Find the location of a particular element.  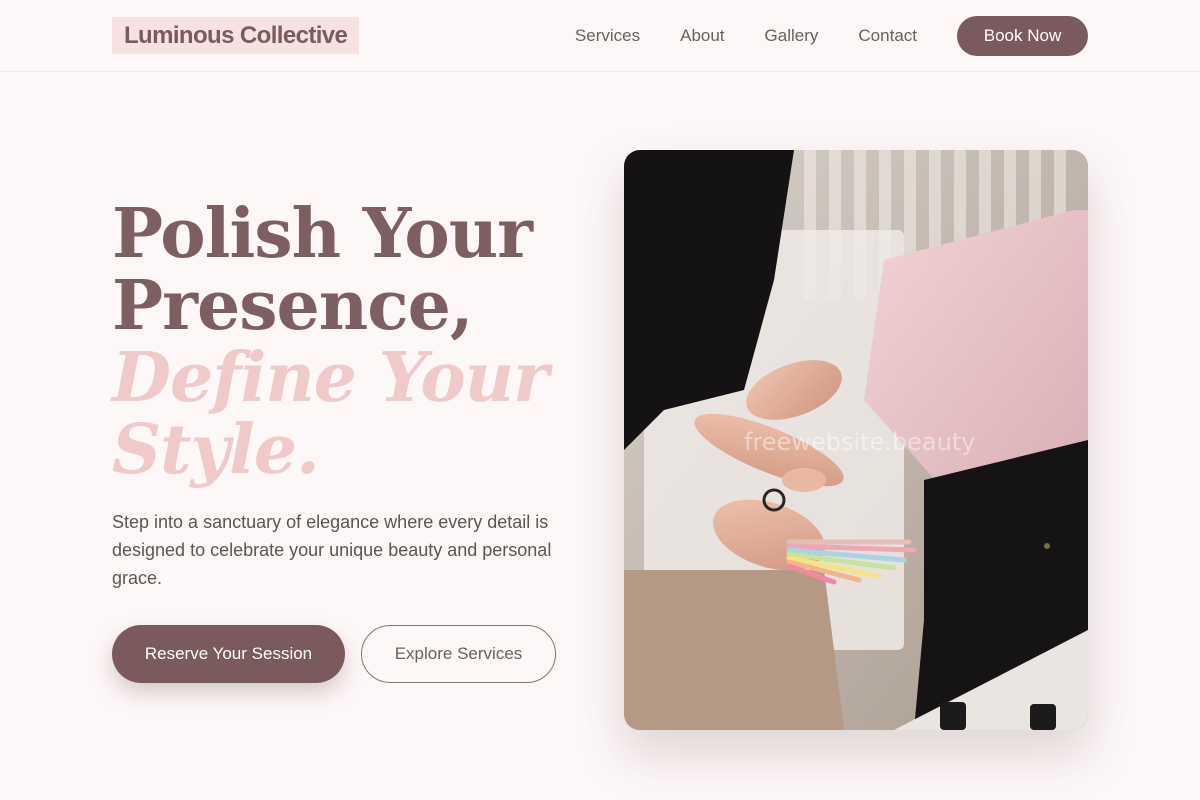

book-now-button: Book Now is located at coordinates (1022, 36).